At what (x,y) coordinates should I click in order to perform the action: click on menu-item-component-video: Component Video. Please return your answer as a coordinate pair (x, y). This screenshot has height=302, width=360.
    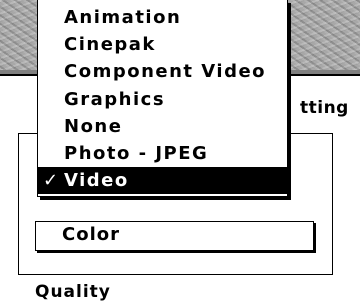
    Looking at the image, I should click on (162, 71).